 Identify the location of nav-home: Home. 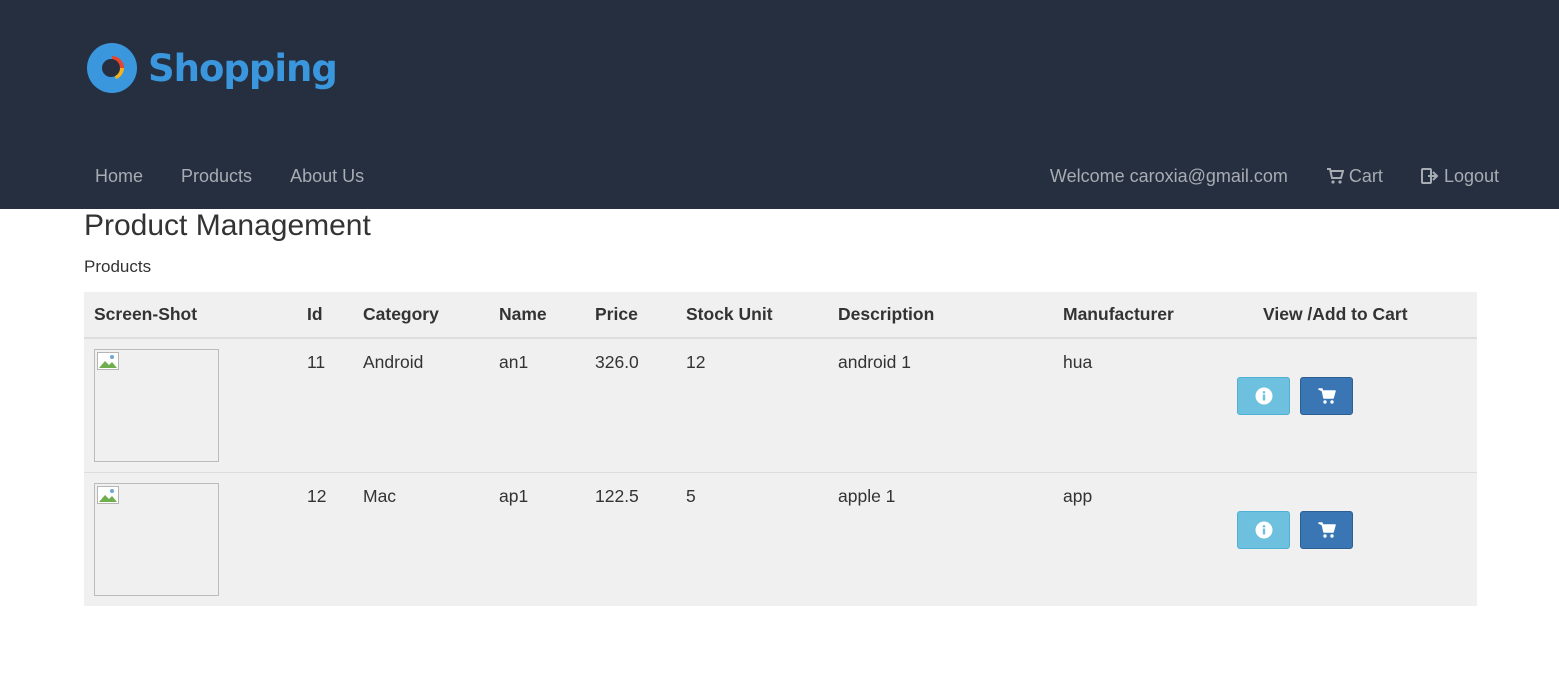
(119, 176).